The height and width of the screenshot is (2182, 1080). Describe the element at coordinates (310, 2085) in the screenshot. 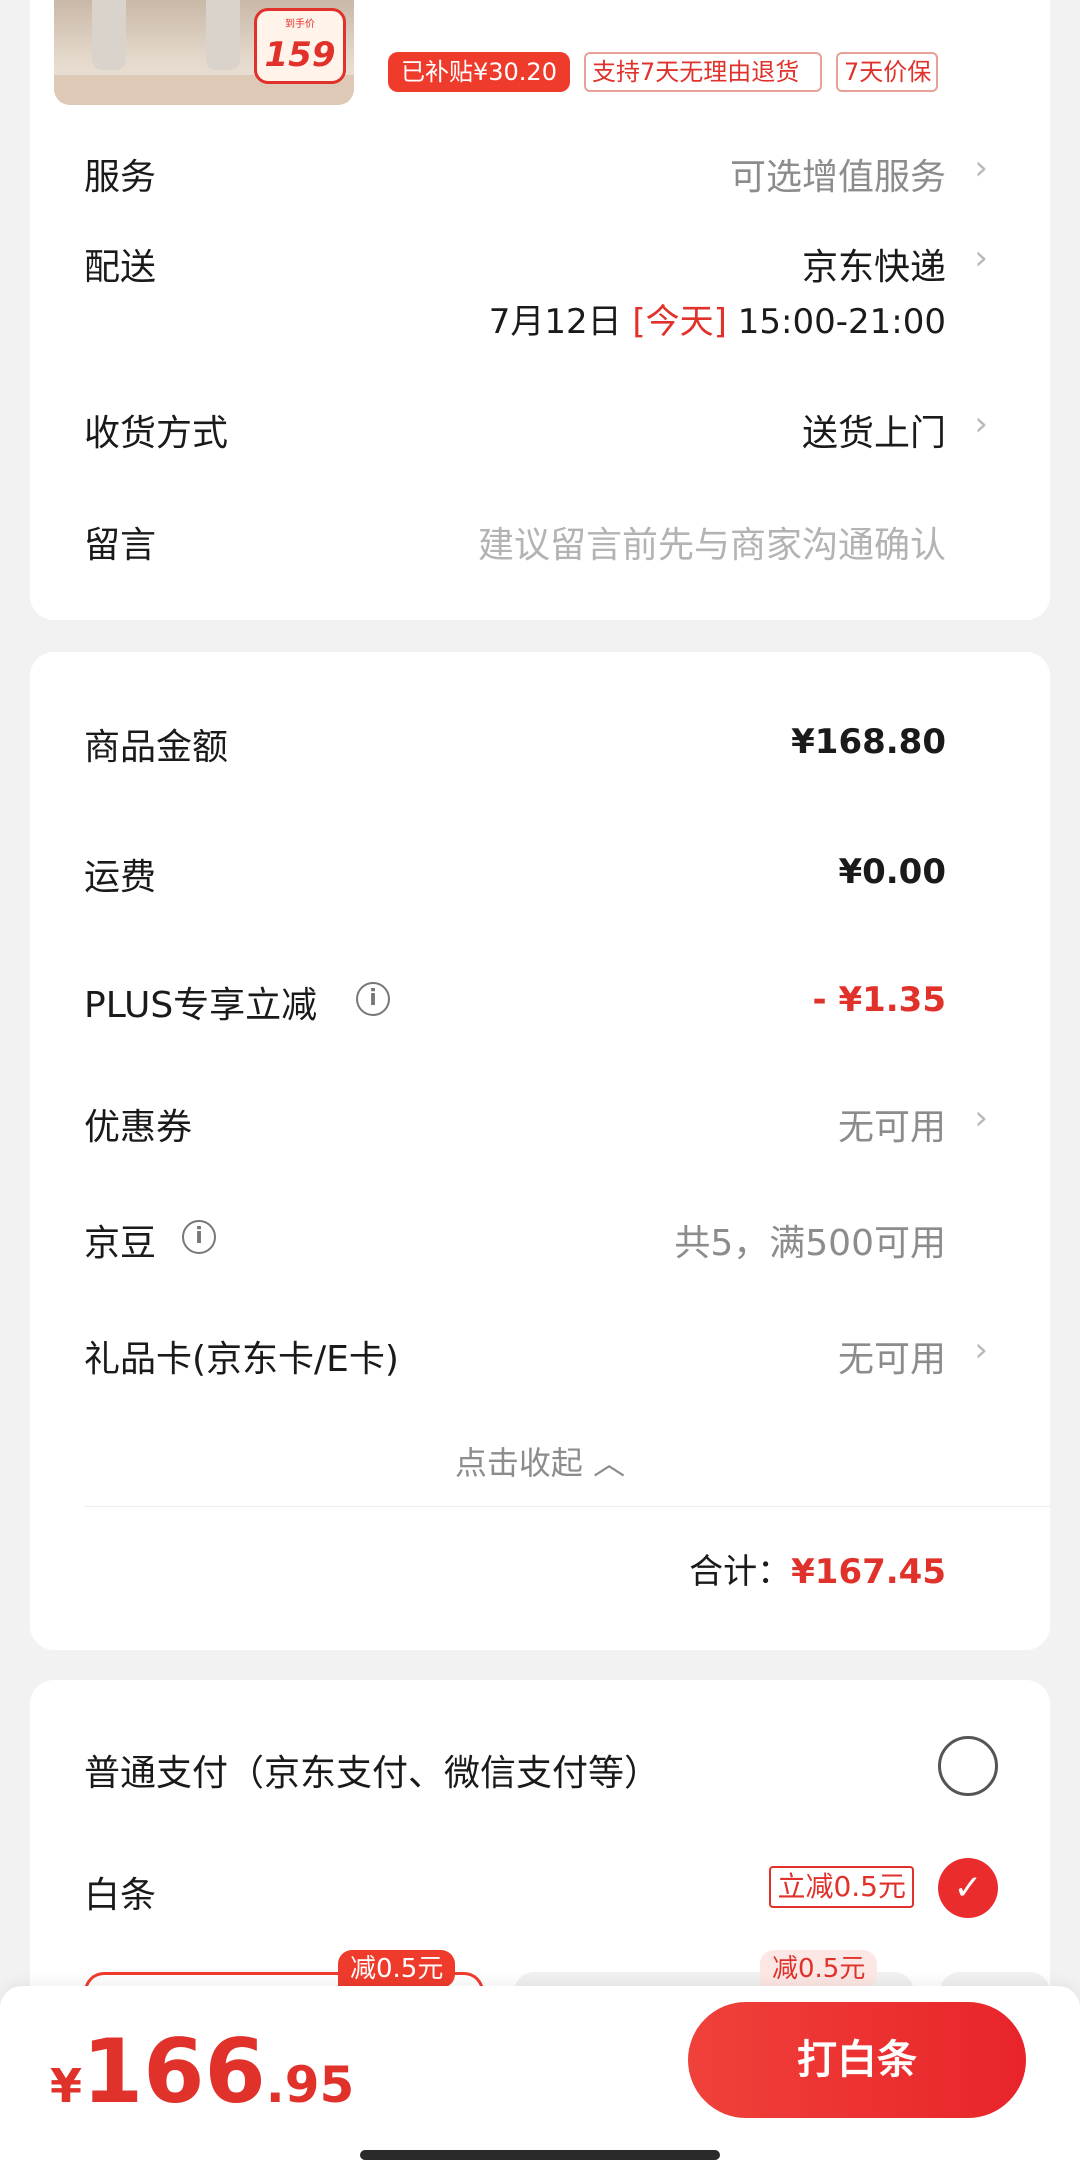

I see `amount-decimal: .95` at that location.